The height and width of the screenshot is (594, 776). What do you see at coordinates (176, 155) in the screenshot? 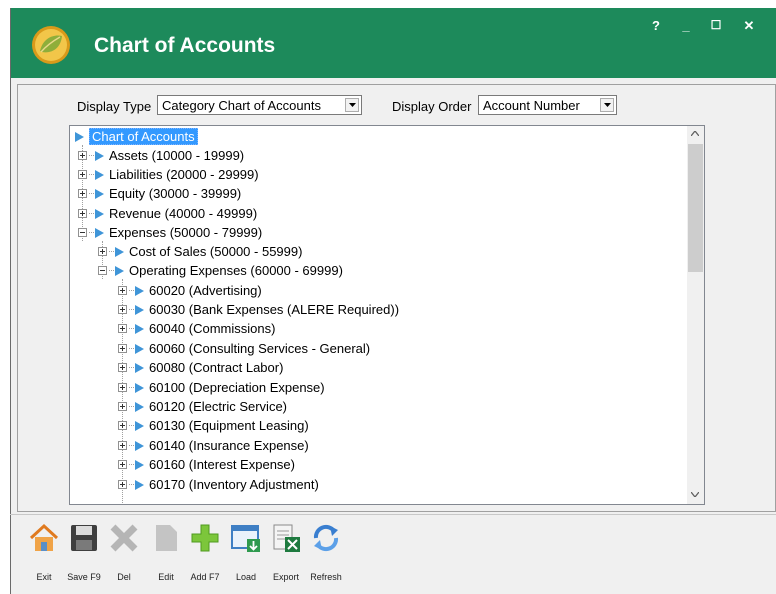
I see `tree-node-label: Assets (10000 - 19999)` at bounding box center [176, 155].